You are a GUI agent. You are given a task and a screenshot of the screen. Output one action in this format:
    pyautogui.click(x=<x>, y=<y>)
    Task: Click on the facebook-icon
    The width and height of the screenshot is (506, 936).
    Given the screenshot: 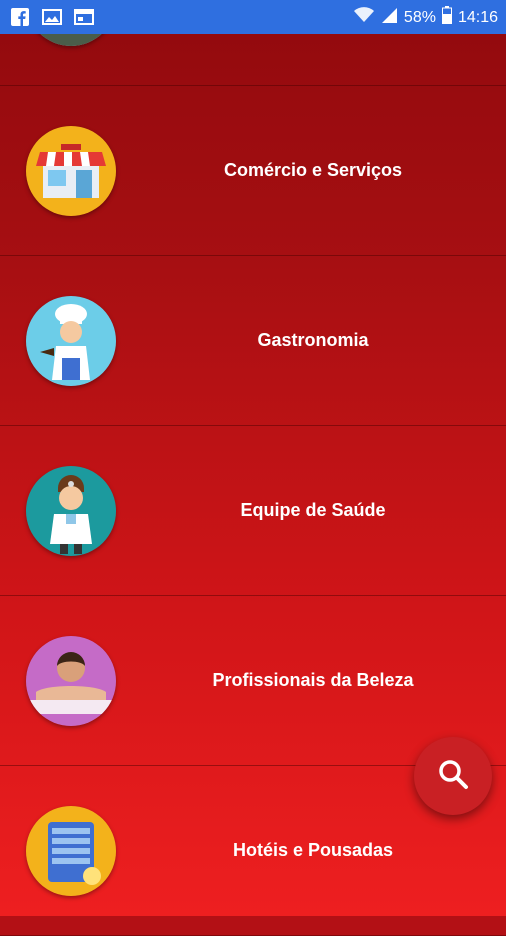 What is the action you would take?
    pyautogui.click(x=20, y=17)
    